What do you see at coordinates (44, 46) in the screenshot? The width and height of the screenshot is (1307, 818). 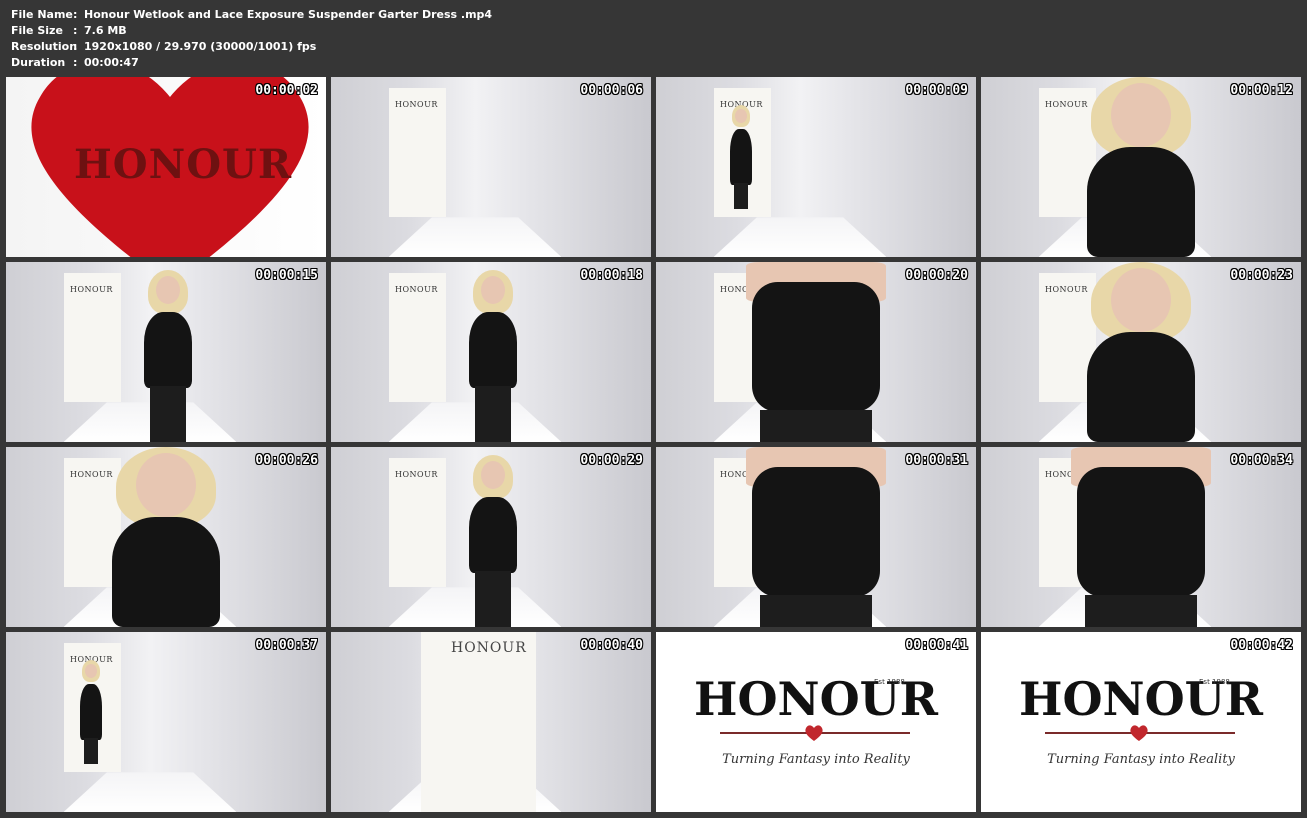 I see `resolution-label: Resolution` at bounding box center [44, 46].